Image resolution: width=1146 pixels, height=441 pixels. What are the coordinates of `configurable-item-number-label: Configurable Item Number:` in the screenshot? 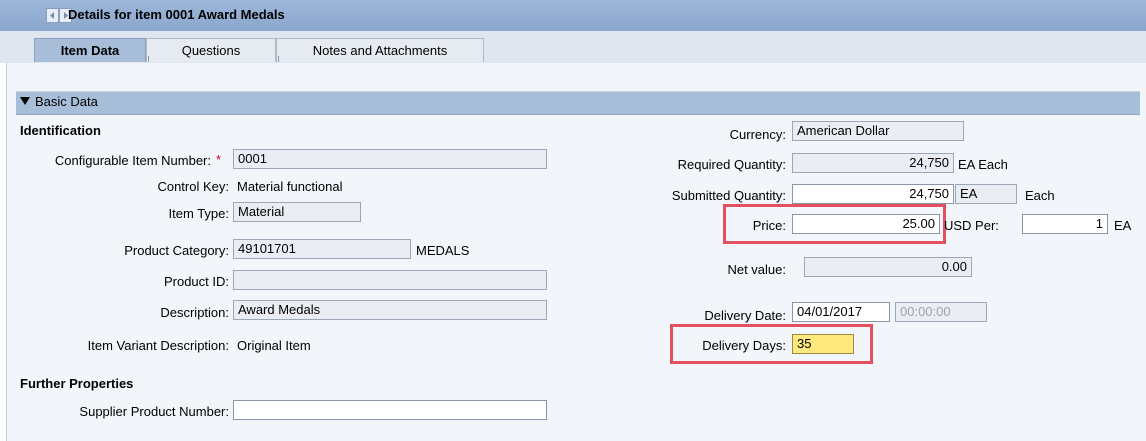 It's located at (132, 160).